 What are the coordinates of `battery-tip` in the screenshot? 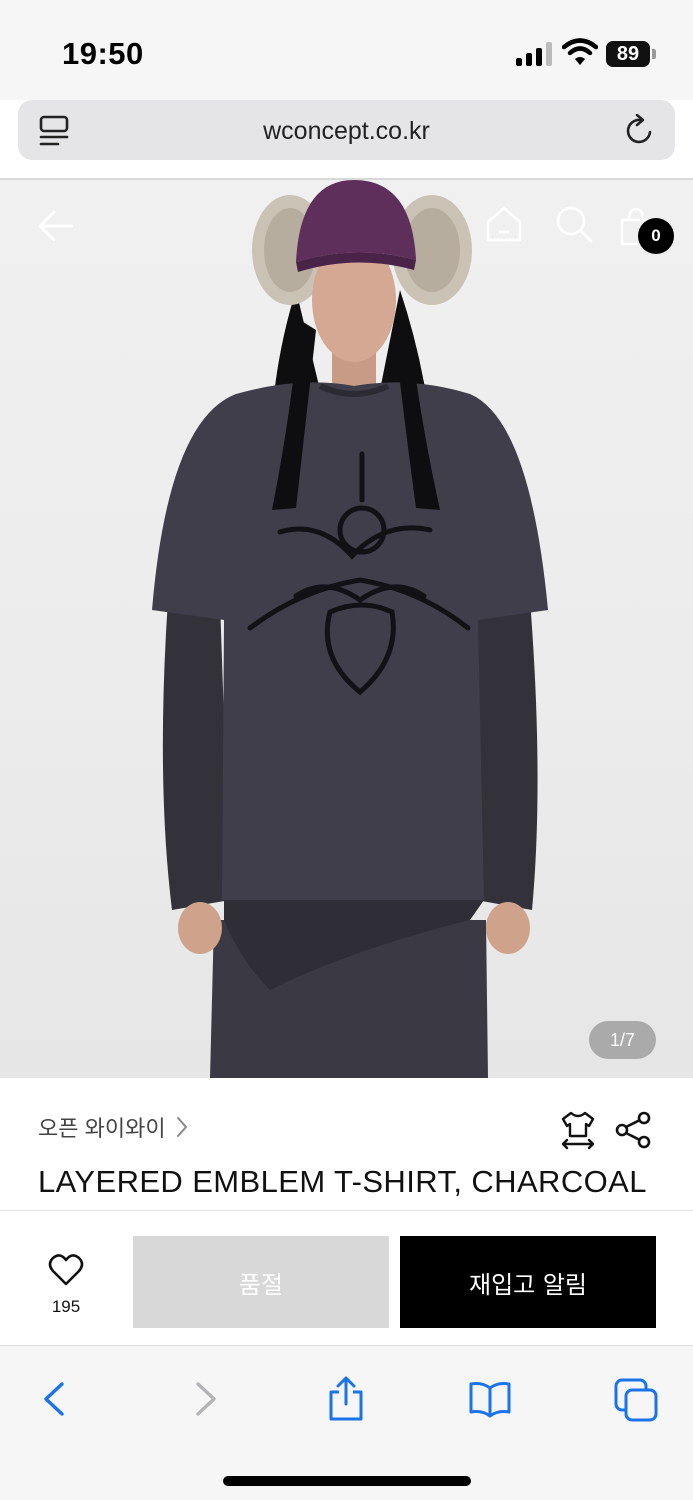 It's located at (654, 54).